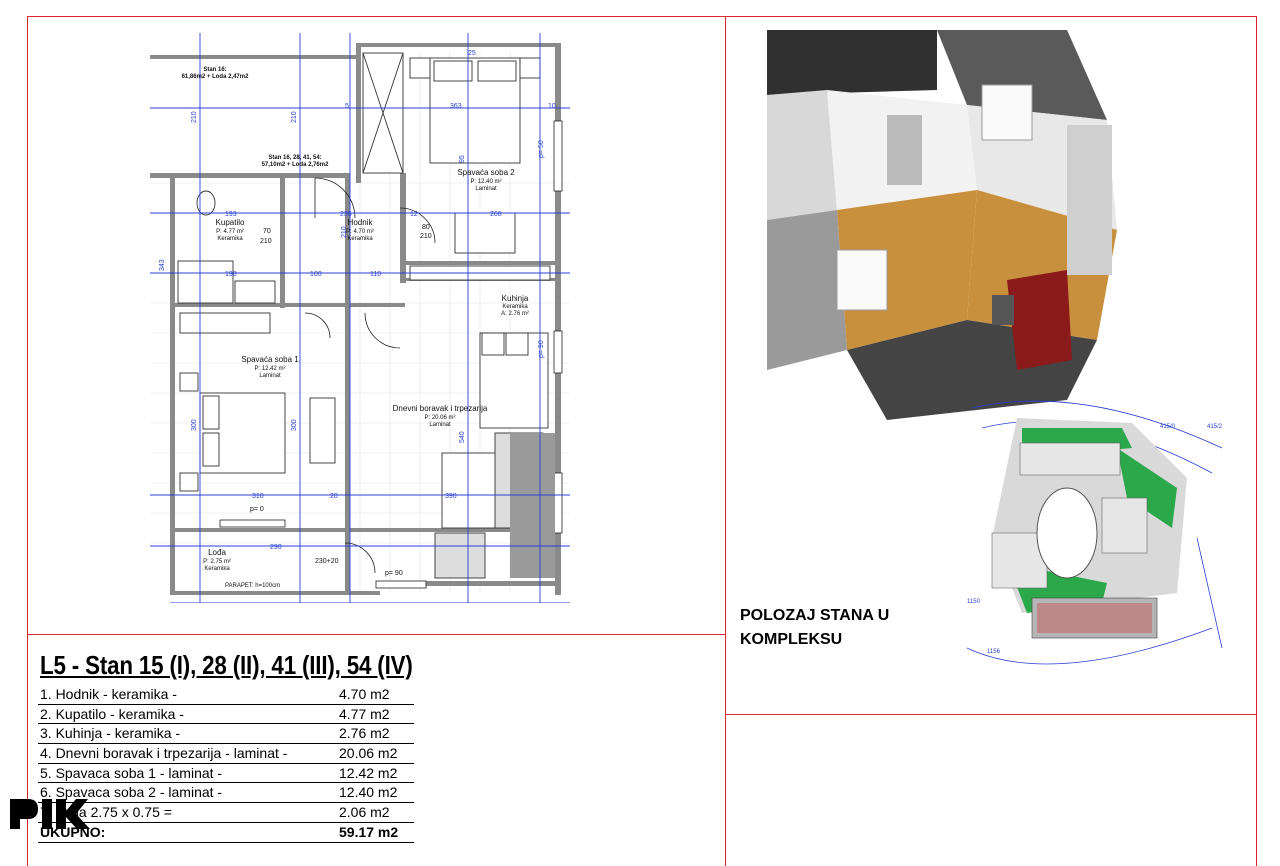 Image resolution: width=1280 pixels, height=866 pixels. Describe the element at coordinates (27, 441) in the screenshot. I see `frame-left-vertical` at that location.